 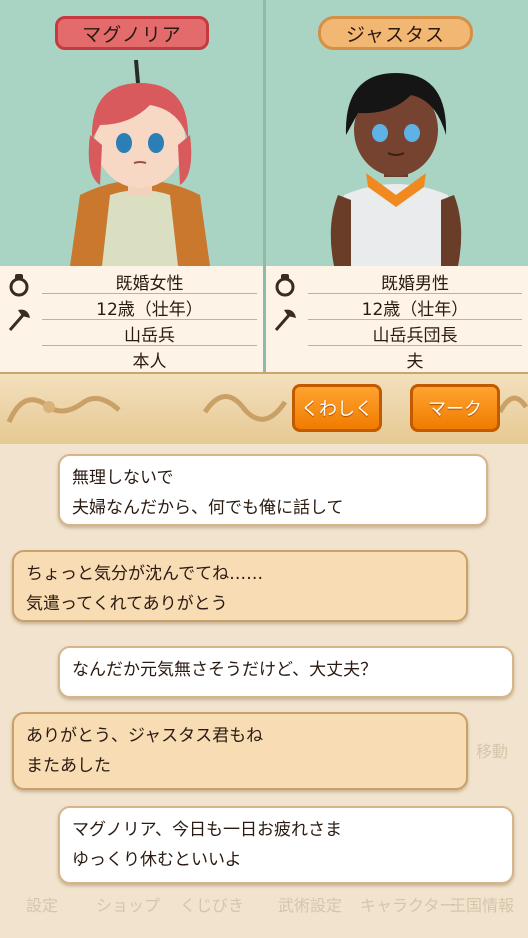 I want to click on info-panel-left: 既婚女性 12歳（壮年） 山岳兵 本人, so click(x=131, y=319).